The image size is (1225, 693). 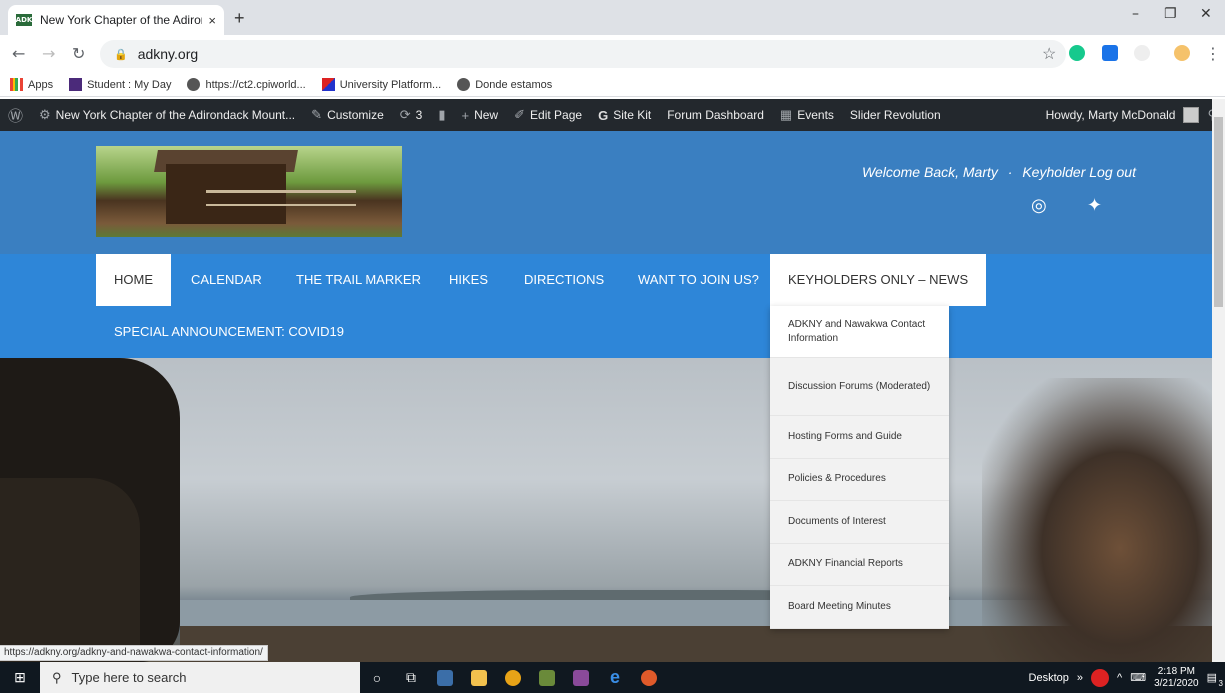 I want to click on admin-slider-revolution: Slider Revolution, so click(x=895, y=115).